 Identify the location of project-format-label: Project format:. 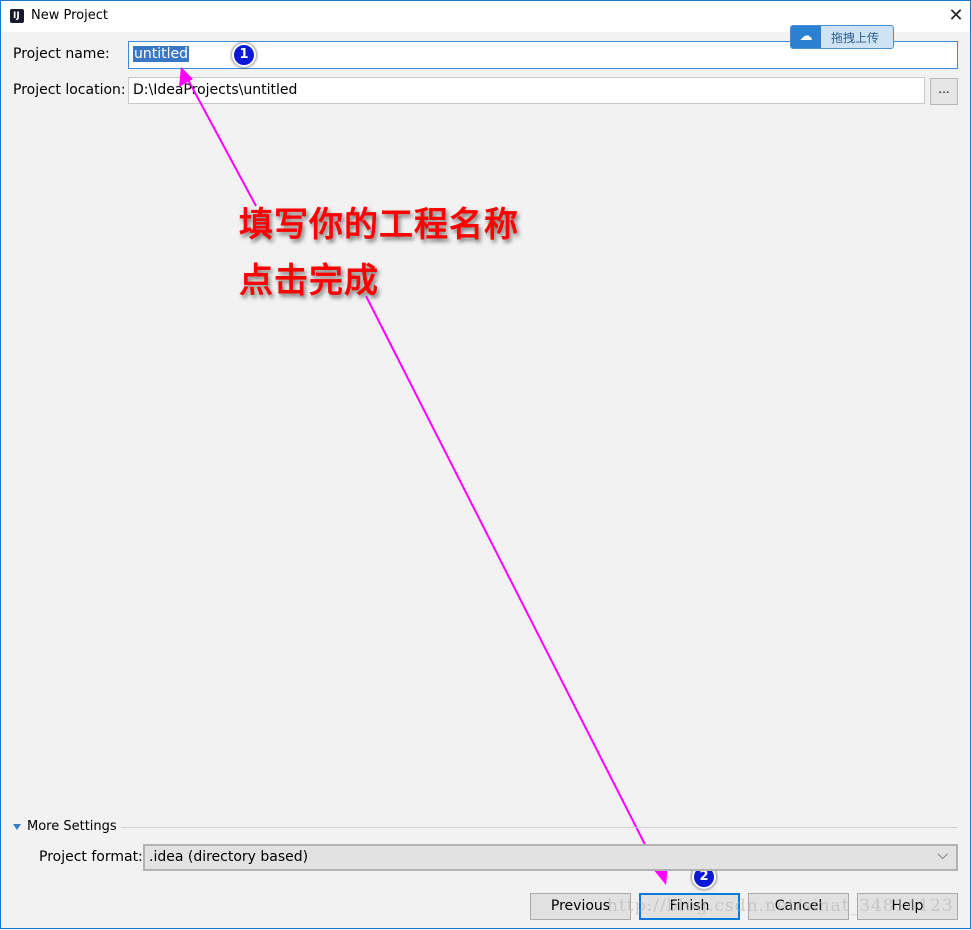
(91, 857).